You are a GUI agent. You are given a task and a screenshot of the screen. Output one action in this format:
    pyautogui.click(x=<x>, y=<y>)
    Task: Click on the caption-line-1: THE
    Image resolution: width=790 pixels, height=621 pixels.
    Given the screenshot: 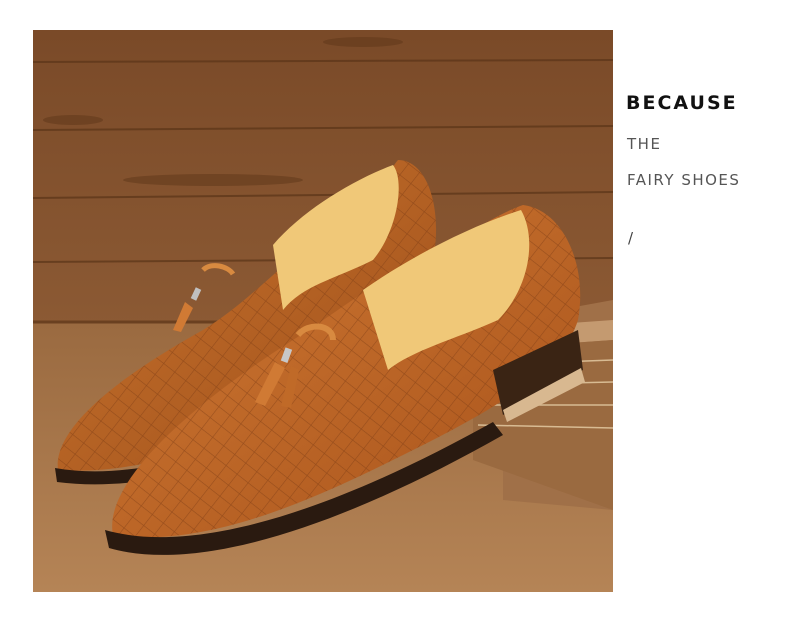 What is the action you would take?
    pyautogui.click(x=644, y=144)
    